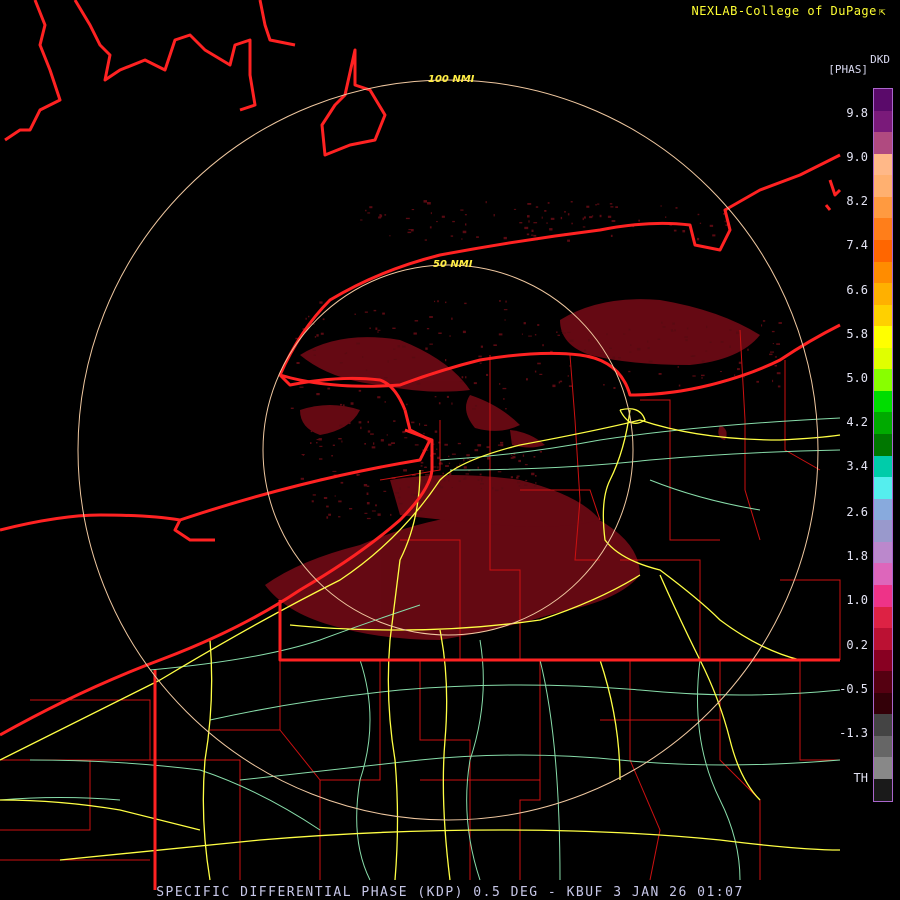 The height and width of the screenshot is (900, 900). What do you see at coordinates (857, 201) in the screenshot?
I see `legend-label: 8.2` at bounding box center [857, 201].